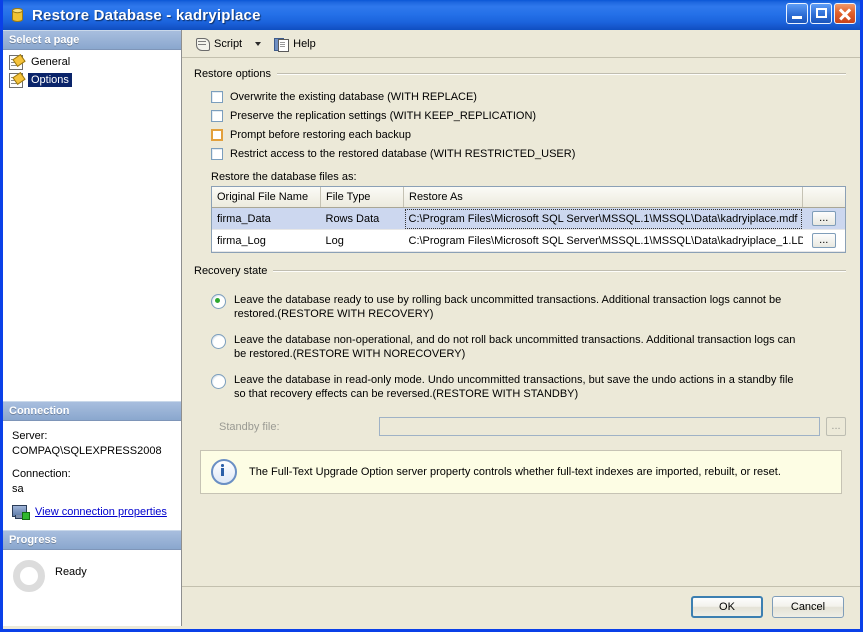 This screenshot has height=632, width=863. Describe the element at coordinates (320, 134) in the screenshot. I see `checkbox-label: Prompt before restoring each backup` at that location.